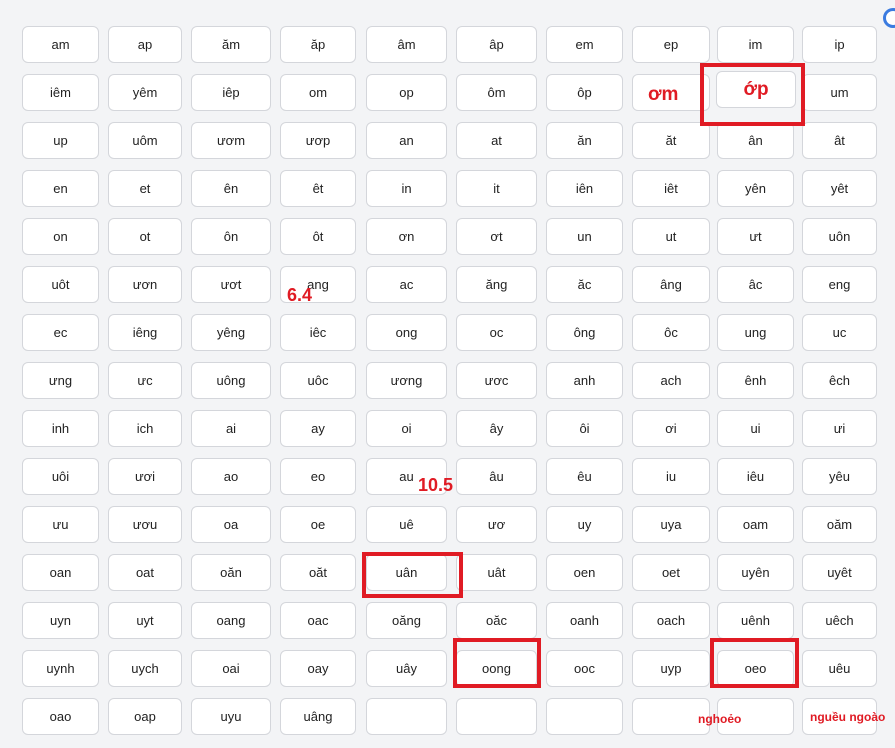 This screenshot has height=748, width=895. What do you see at coordinates (145, 140) in the screenshot?
I see `rhyme-button: uôm` at bounding box center [145, 140].